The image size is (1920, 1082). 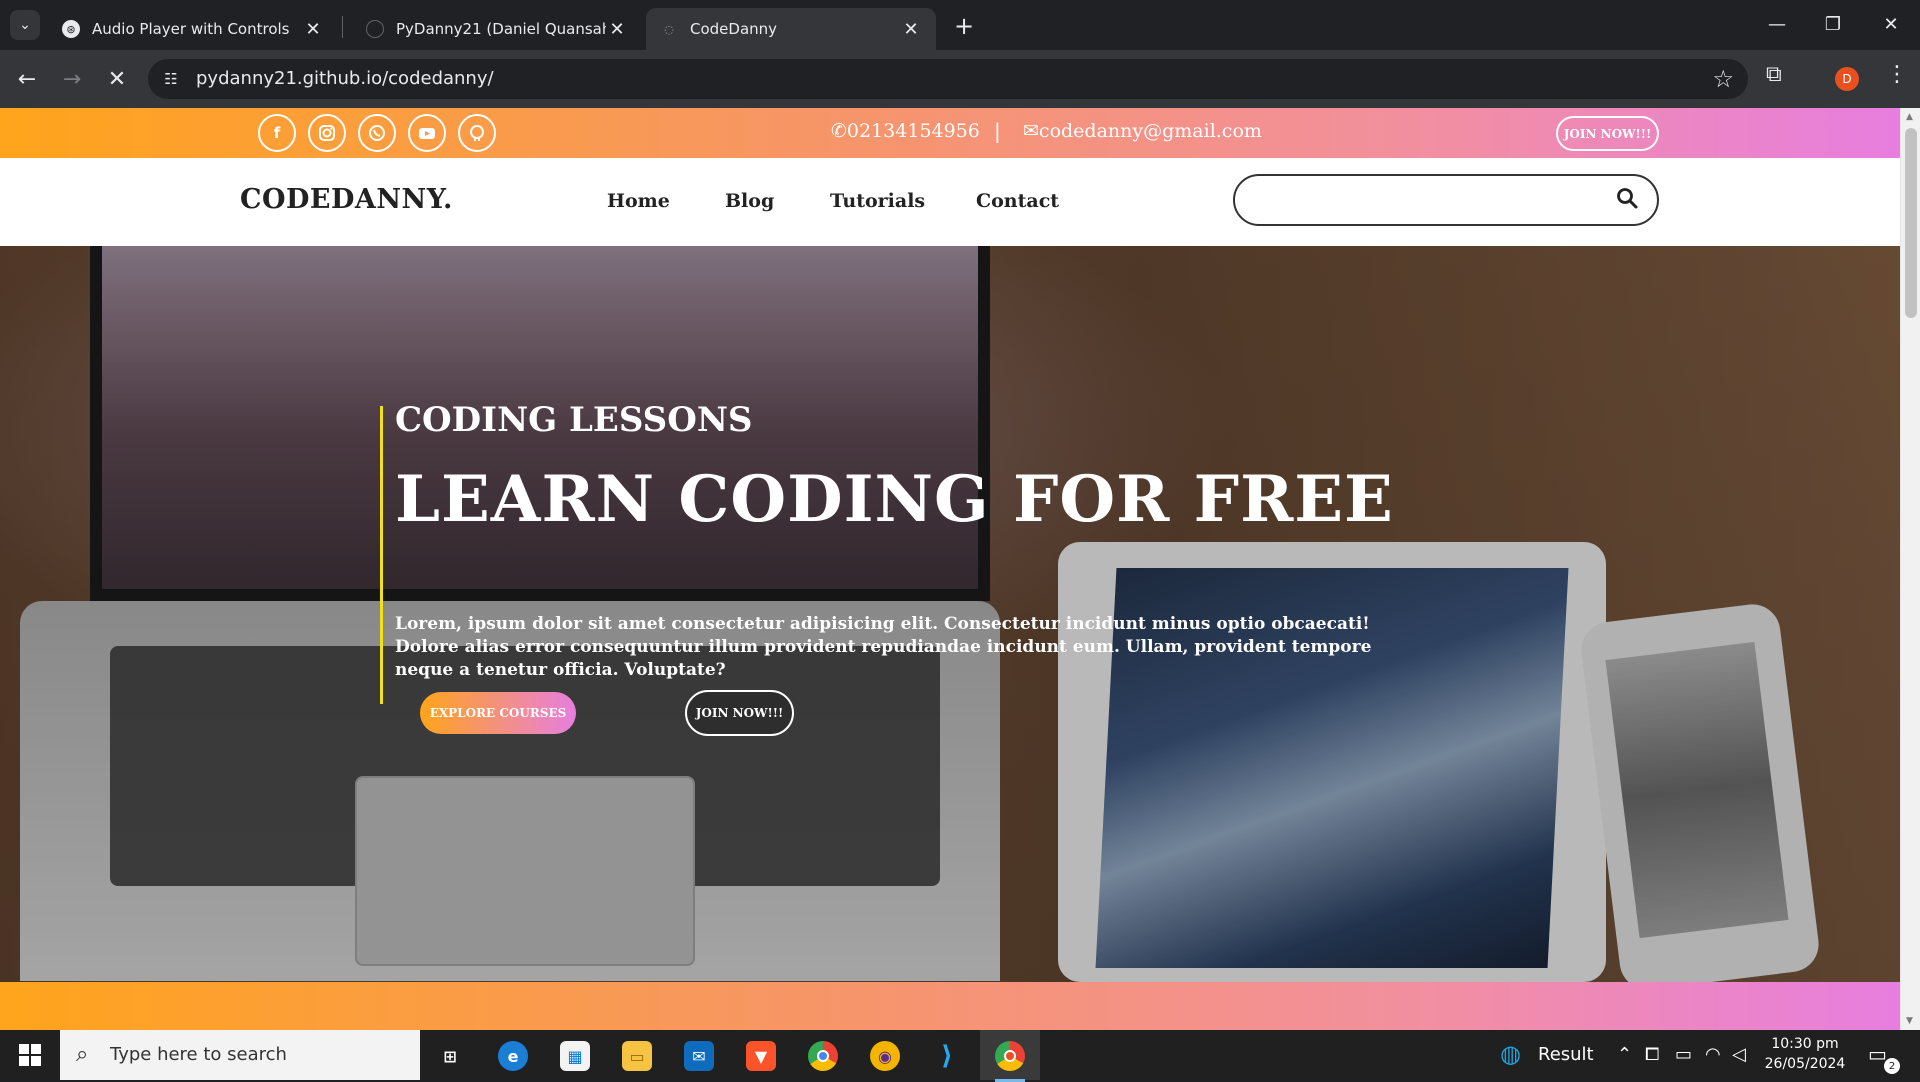 I want to click on edge-icon: e, so click(x=513, y=1056).